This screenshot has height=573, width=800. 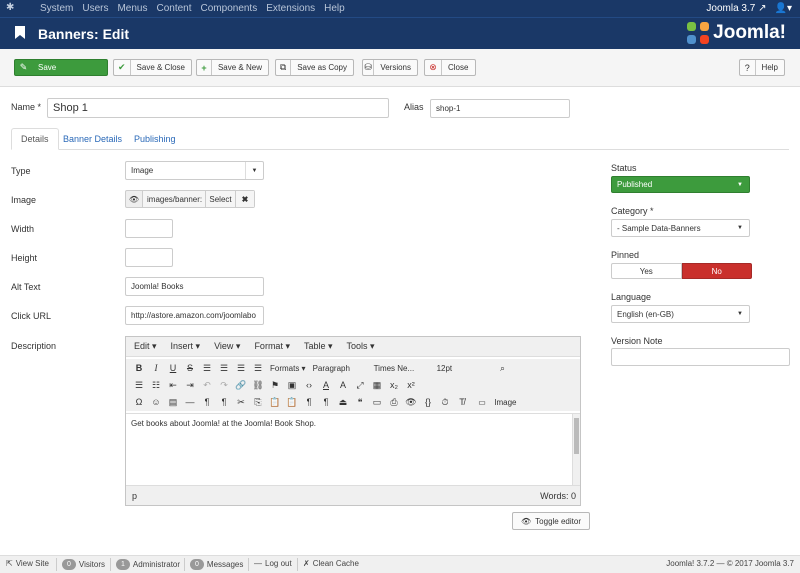 What do you see at coordinates (173, 385) in the screenshot?
I see `outdent-icon: ⇤` at bounding box center [173, 385].